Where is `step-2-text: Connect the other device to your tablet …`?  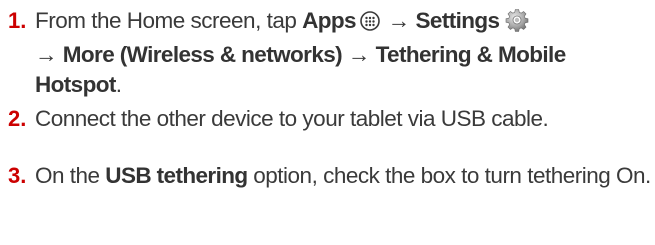
step-2-text: Connect the other device to your tablet … is located at coordinates (292, 118).